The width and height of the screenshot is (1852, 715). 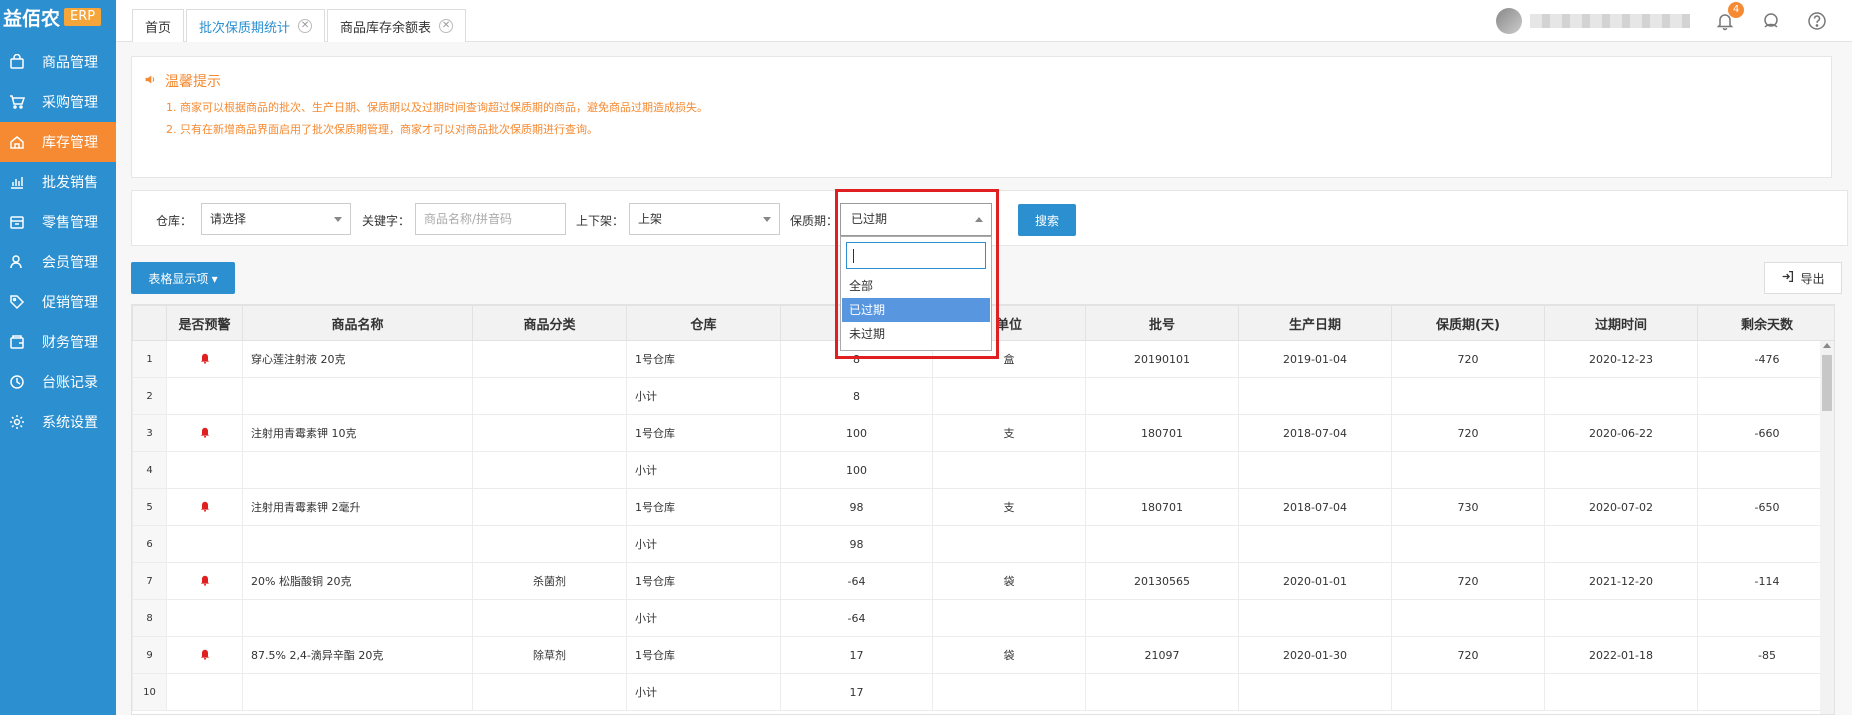 What do you see at coordinates (70, 143) in the screenshot?
I see `sidebar-item-label: 库存管理` at bounding box center [70, 143].